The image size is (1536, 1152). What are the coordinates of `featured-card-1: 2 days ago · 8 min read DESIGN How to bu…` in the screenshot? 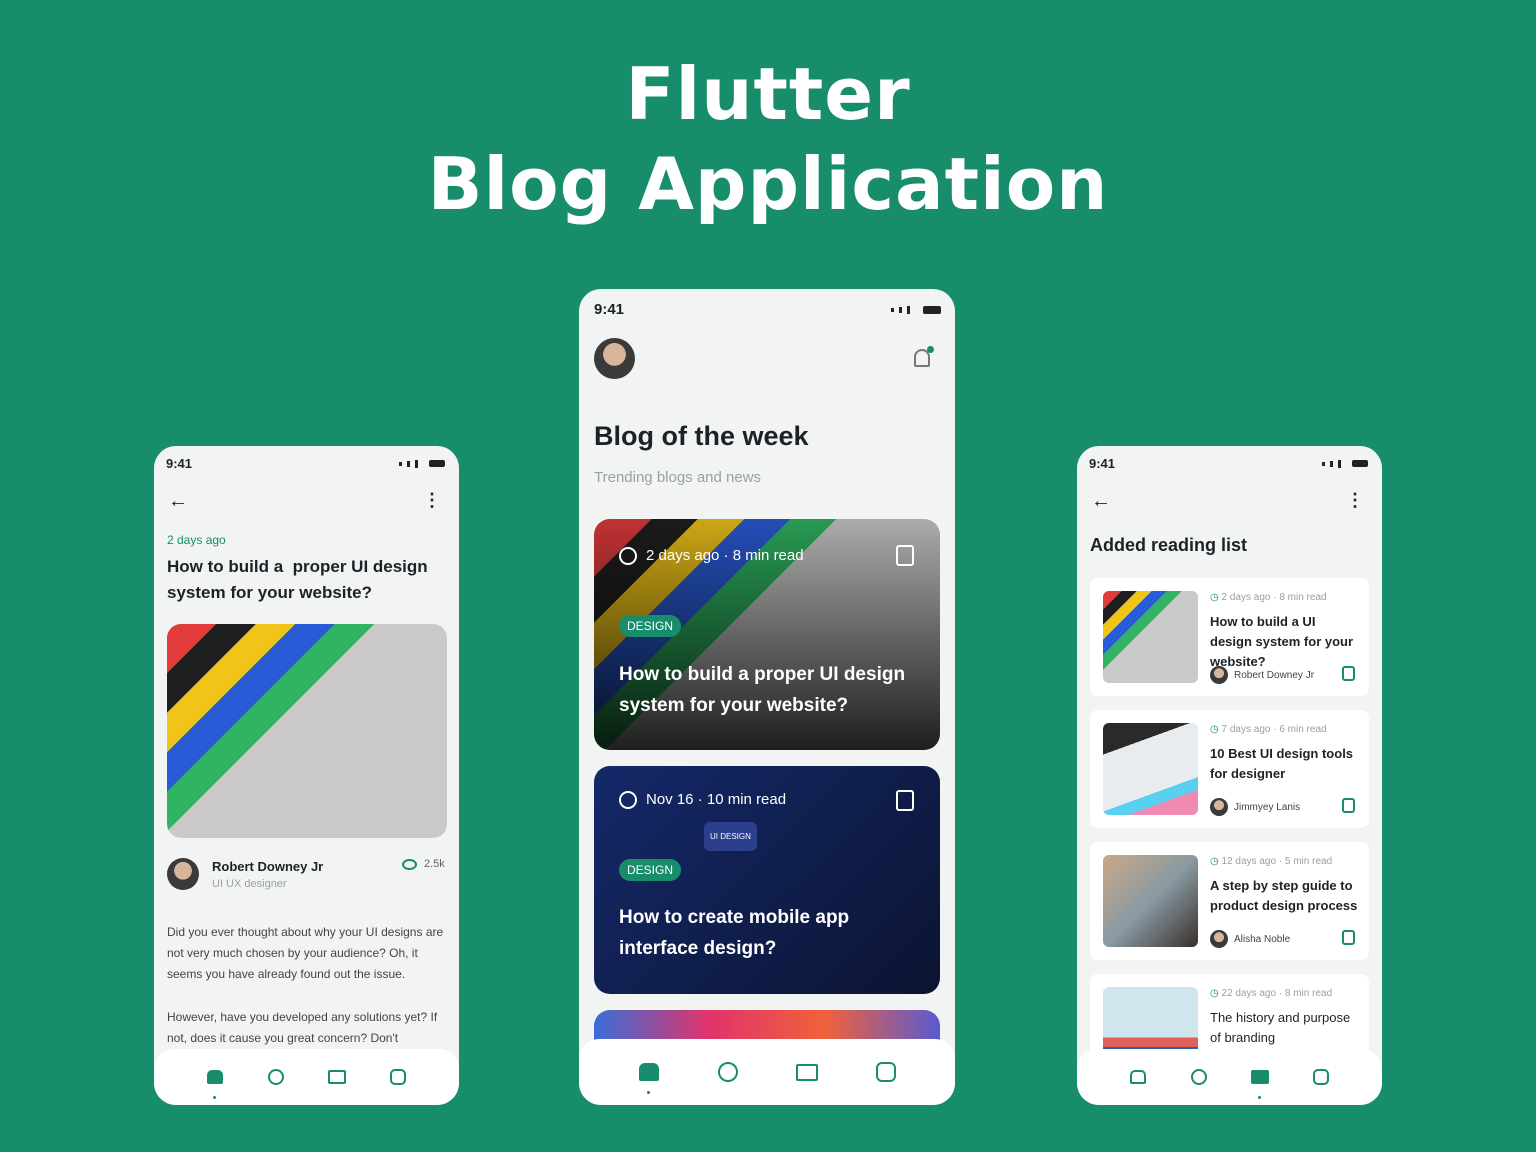 It's located at (767, 634).